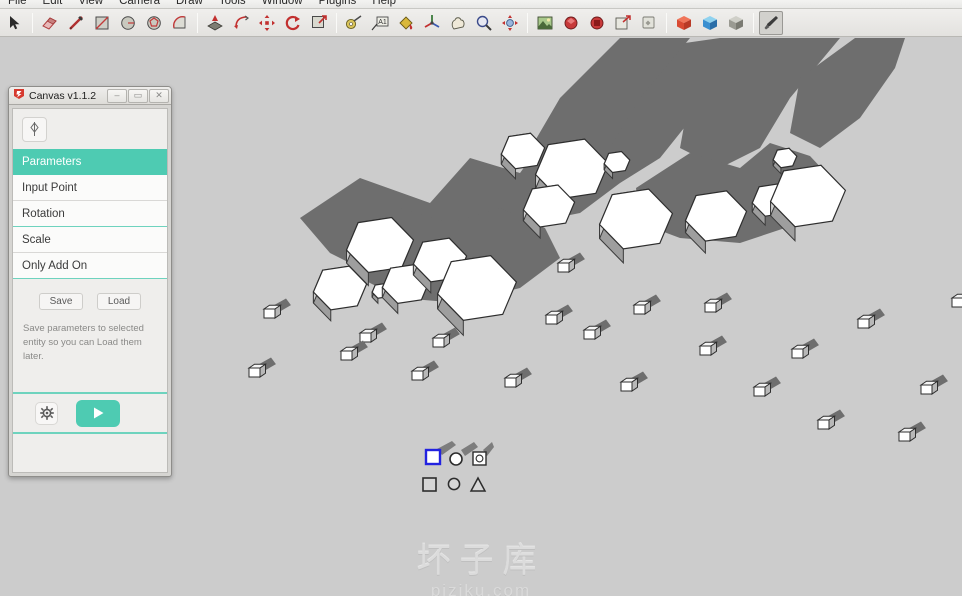  I want to click on list-item-label: Rotation, so click(43, 213).